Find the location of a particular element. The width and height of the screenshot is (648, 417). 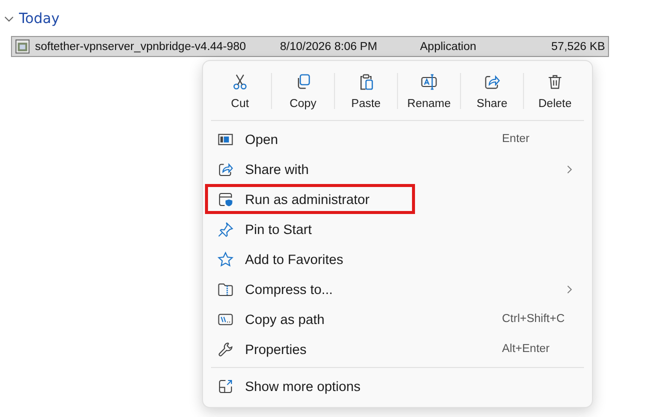

menu-item: Add to Favorites is located at coordinates (397, 259).